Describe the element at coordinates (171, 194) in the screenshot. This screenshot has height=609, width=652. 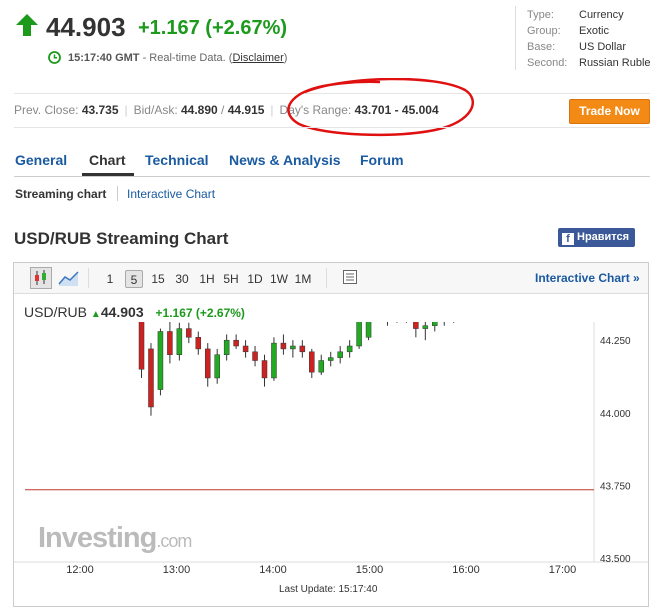
I see `subtab-interactive-chart: Interactive Chart` at that location.